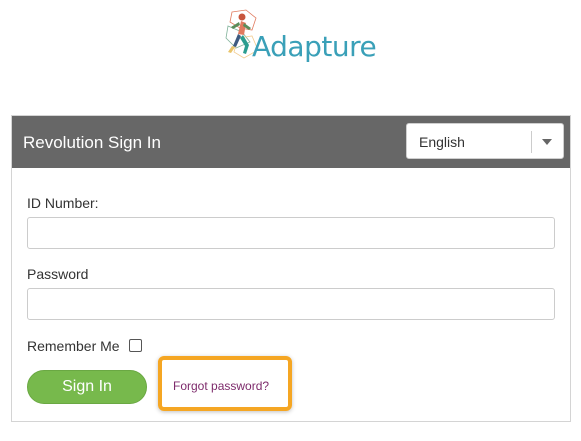 The height and width of the screenshot is (441, 581). I want to click on language-selected-value: English, so click(442, 142).